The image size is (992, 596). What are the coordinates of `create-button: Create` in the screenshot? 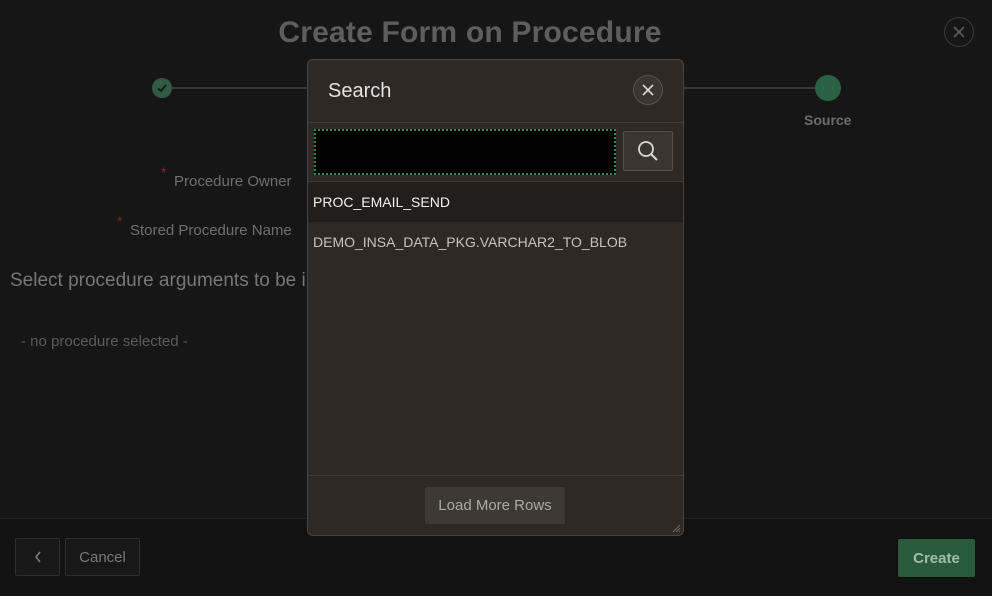 It's located at (936, 558).